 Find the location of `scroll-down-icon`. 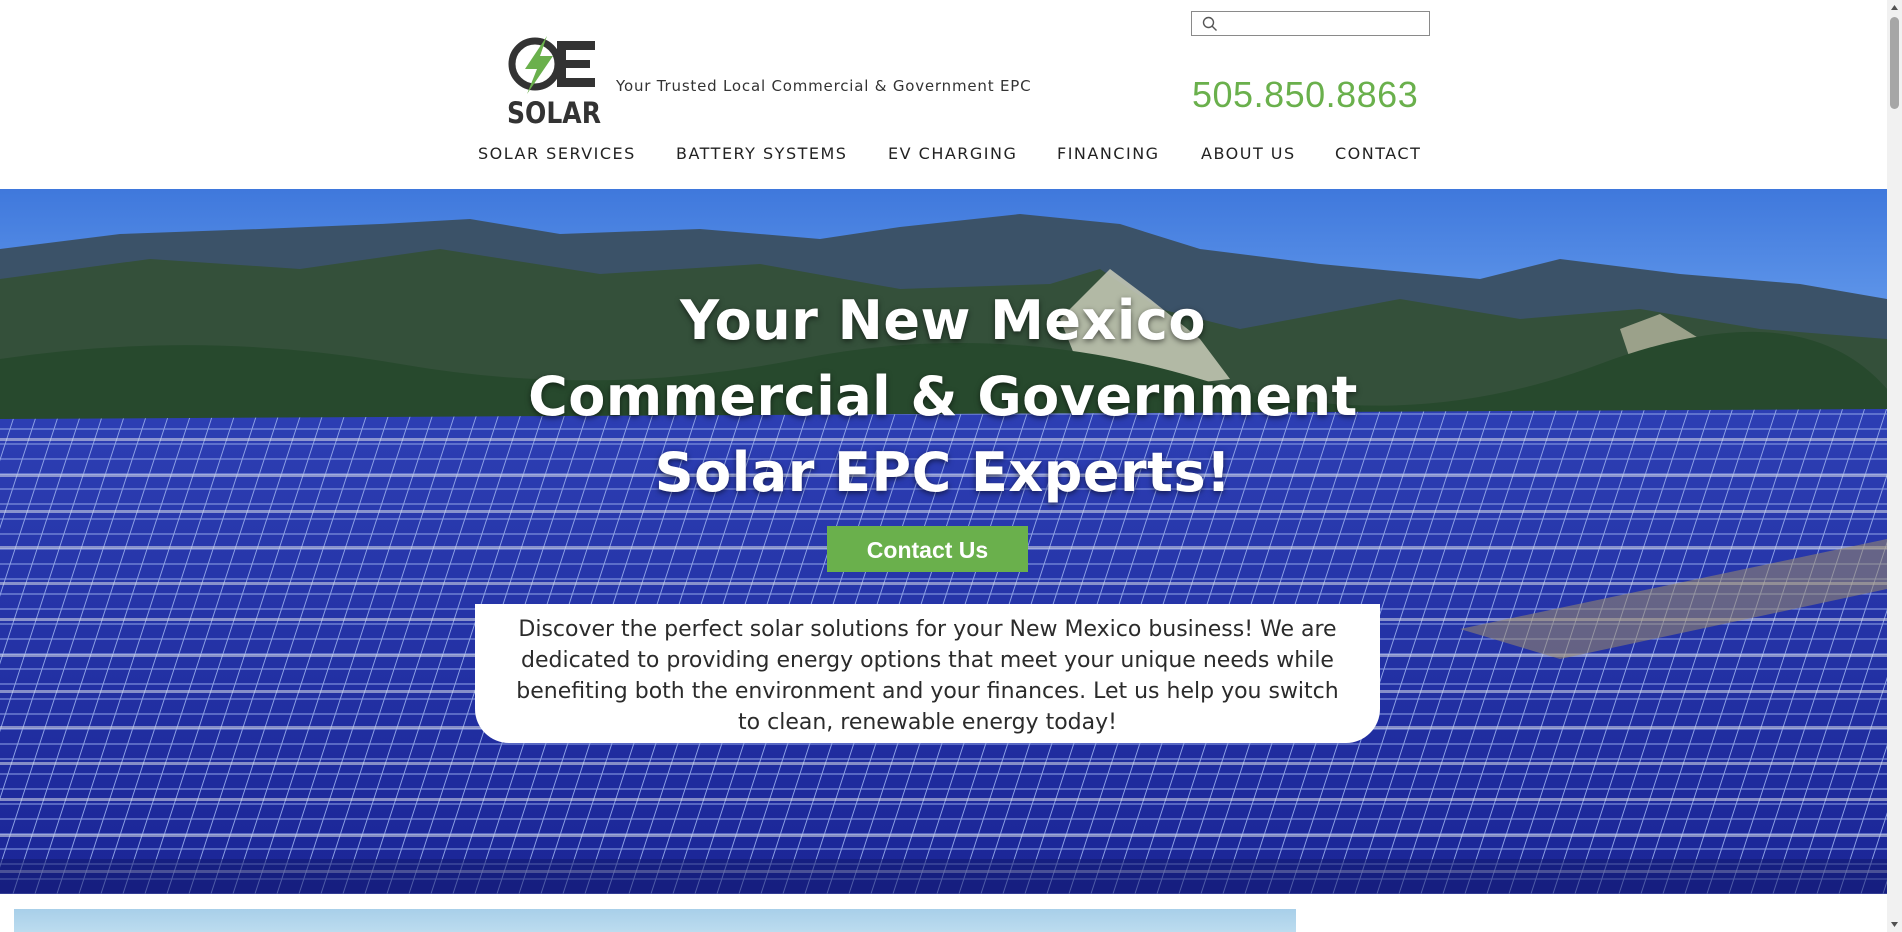

scroll-down-icon is located at coordinates (1894, 924).